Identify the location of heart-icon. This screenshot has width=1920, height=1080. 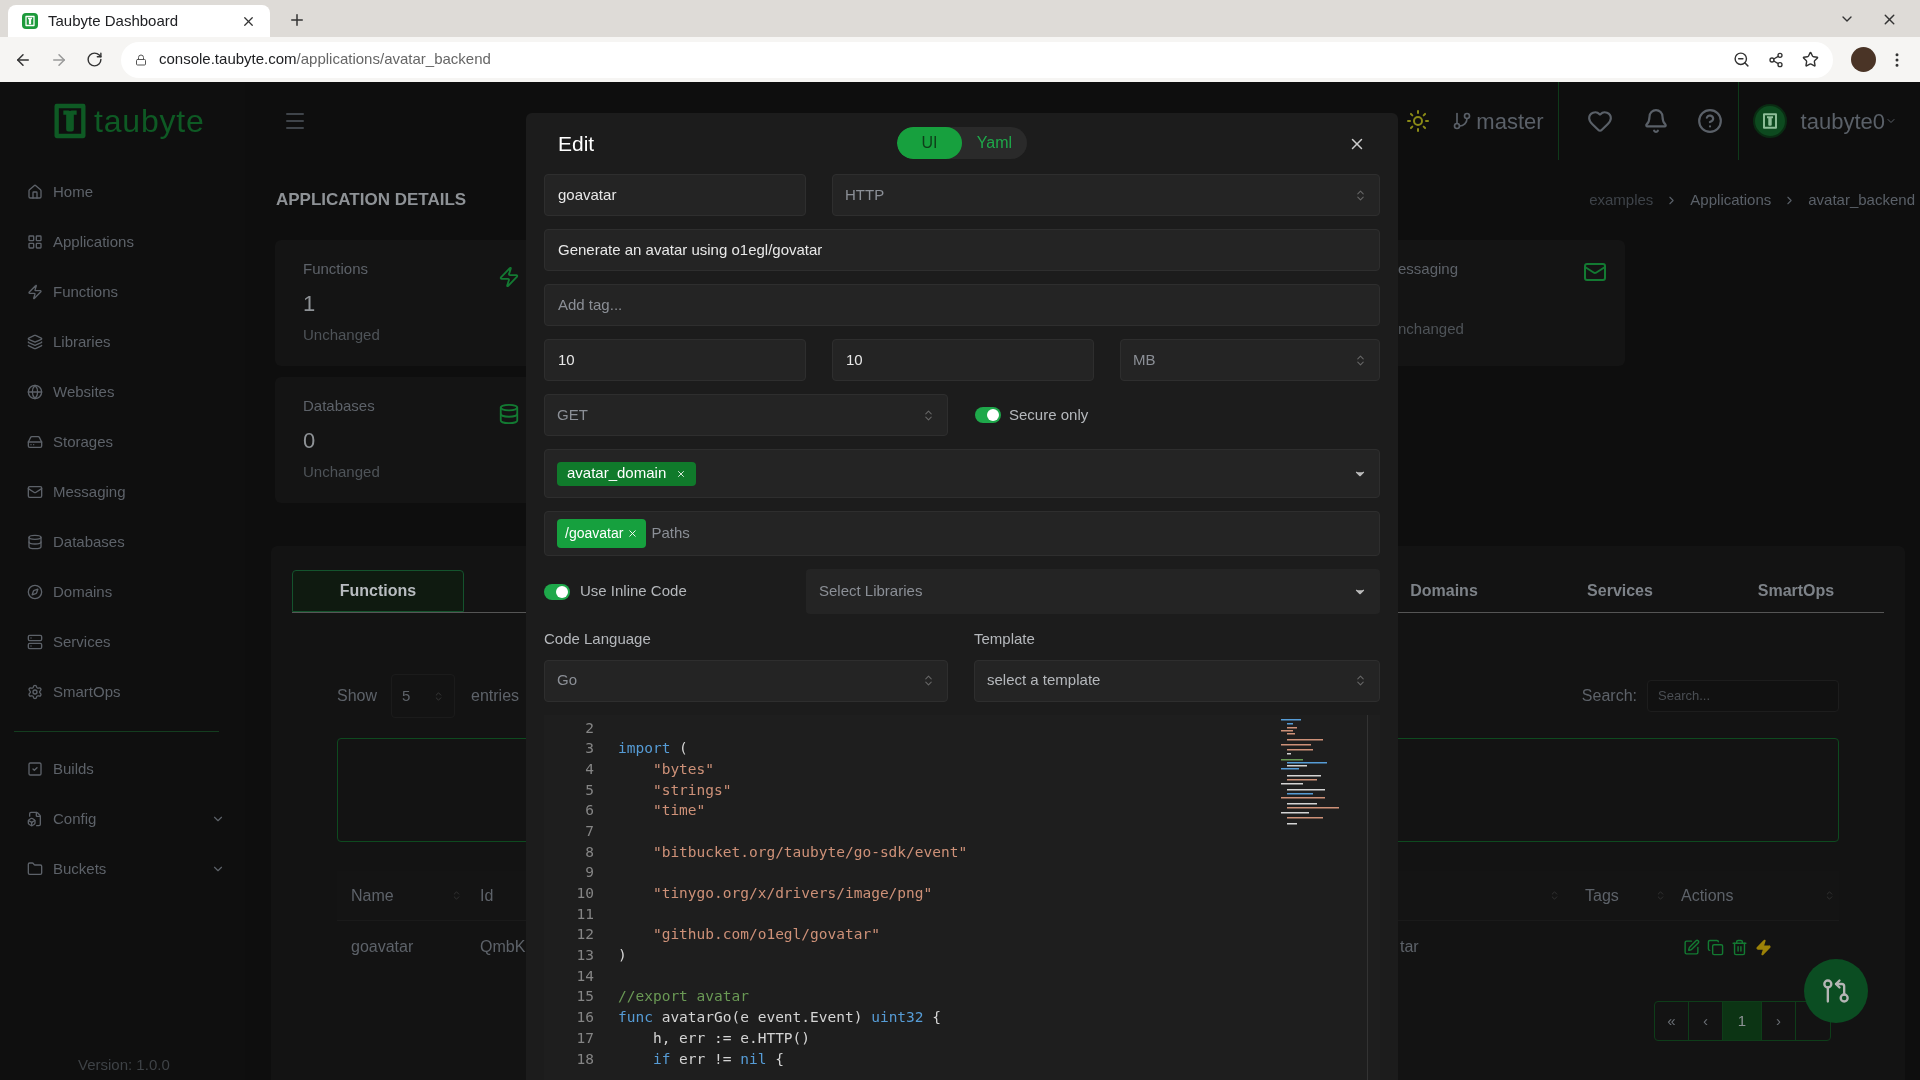
(1599, 121).